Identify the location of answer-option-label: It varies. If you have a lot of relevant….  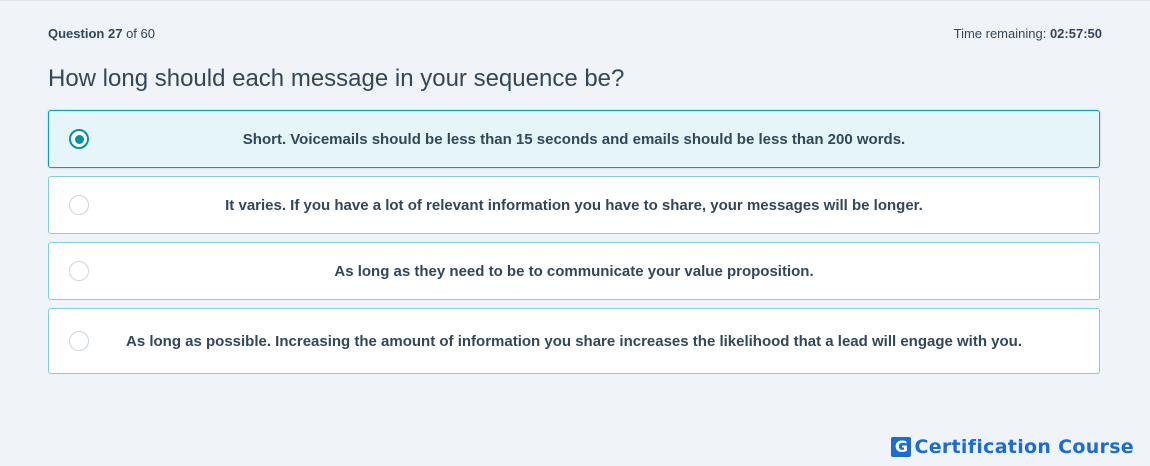
(574, 205).